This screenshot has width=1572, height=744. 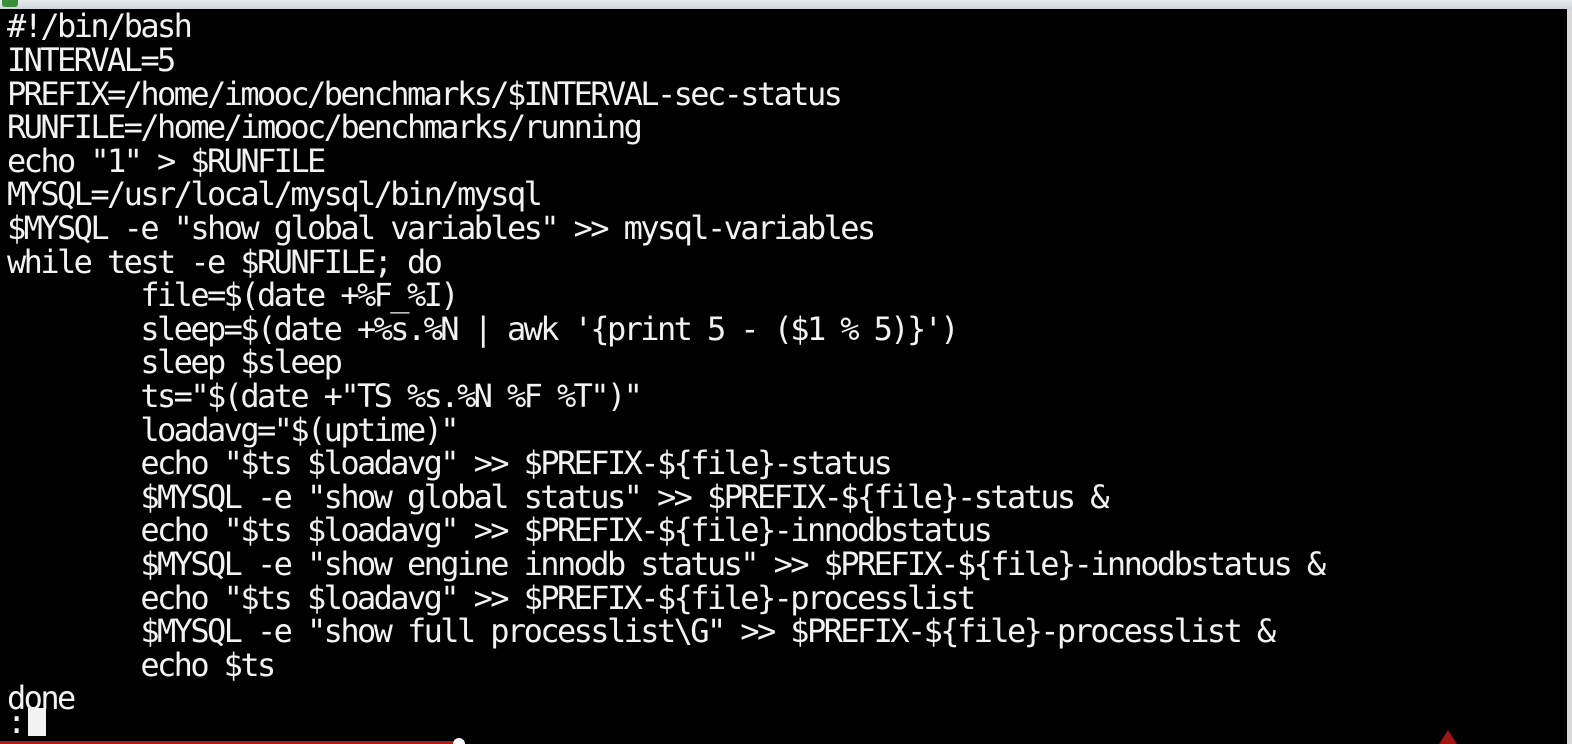 I want to click on code-line: INTERVAL=5, so click(x=91, y=60).